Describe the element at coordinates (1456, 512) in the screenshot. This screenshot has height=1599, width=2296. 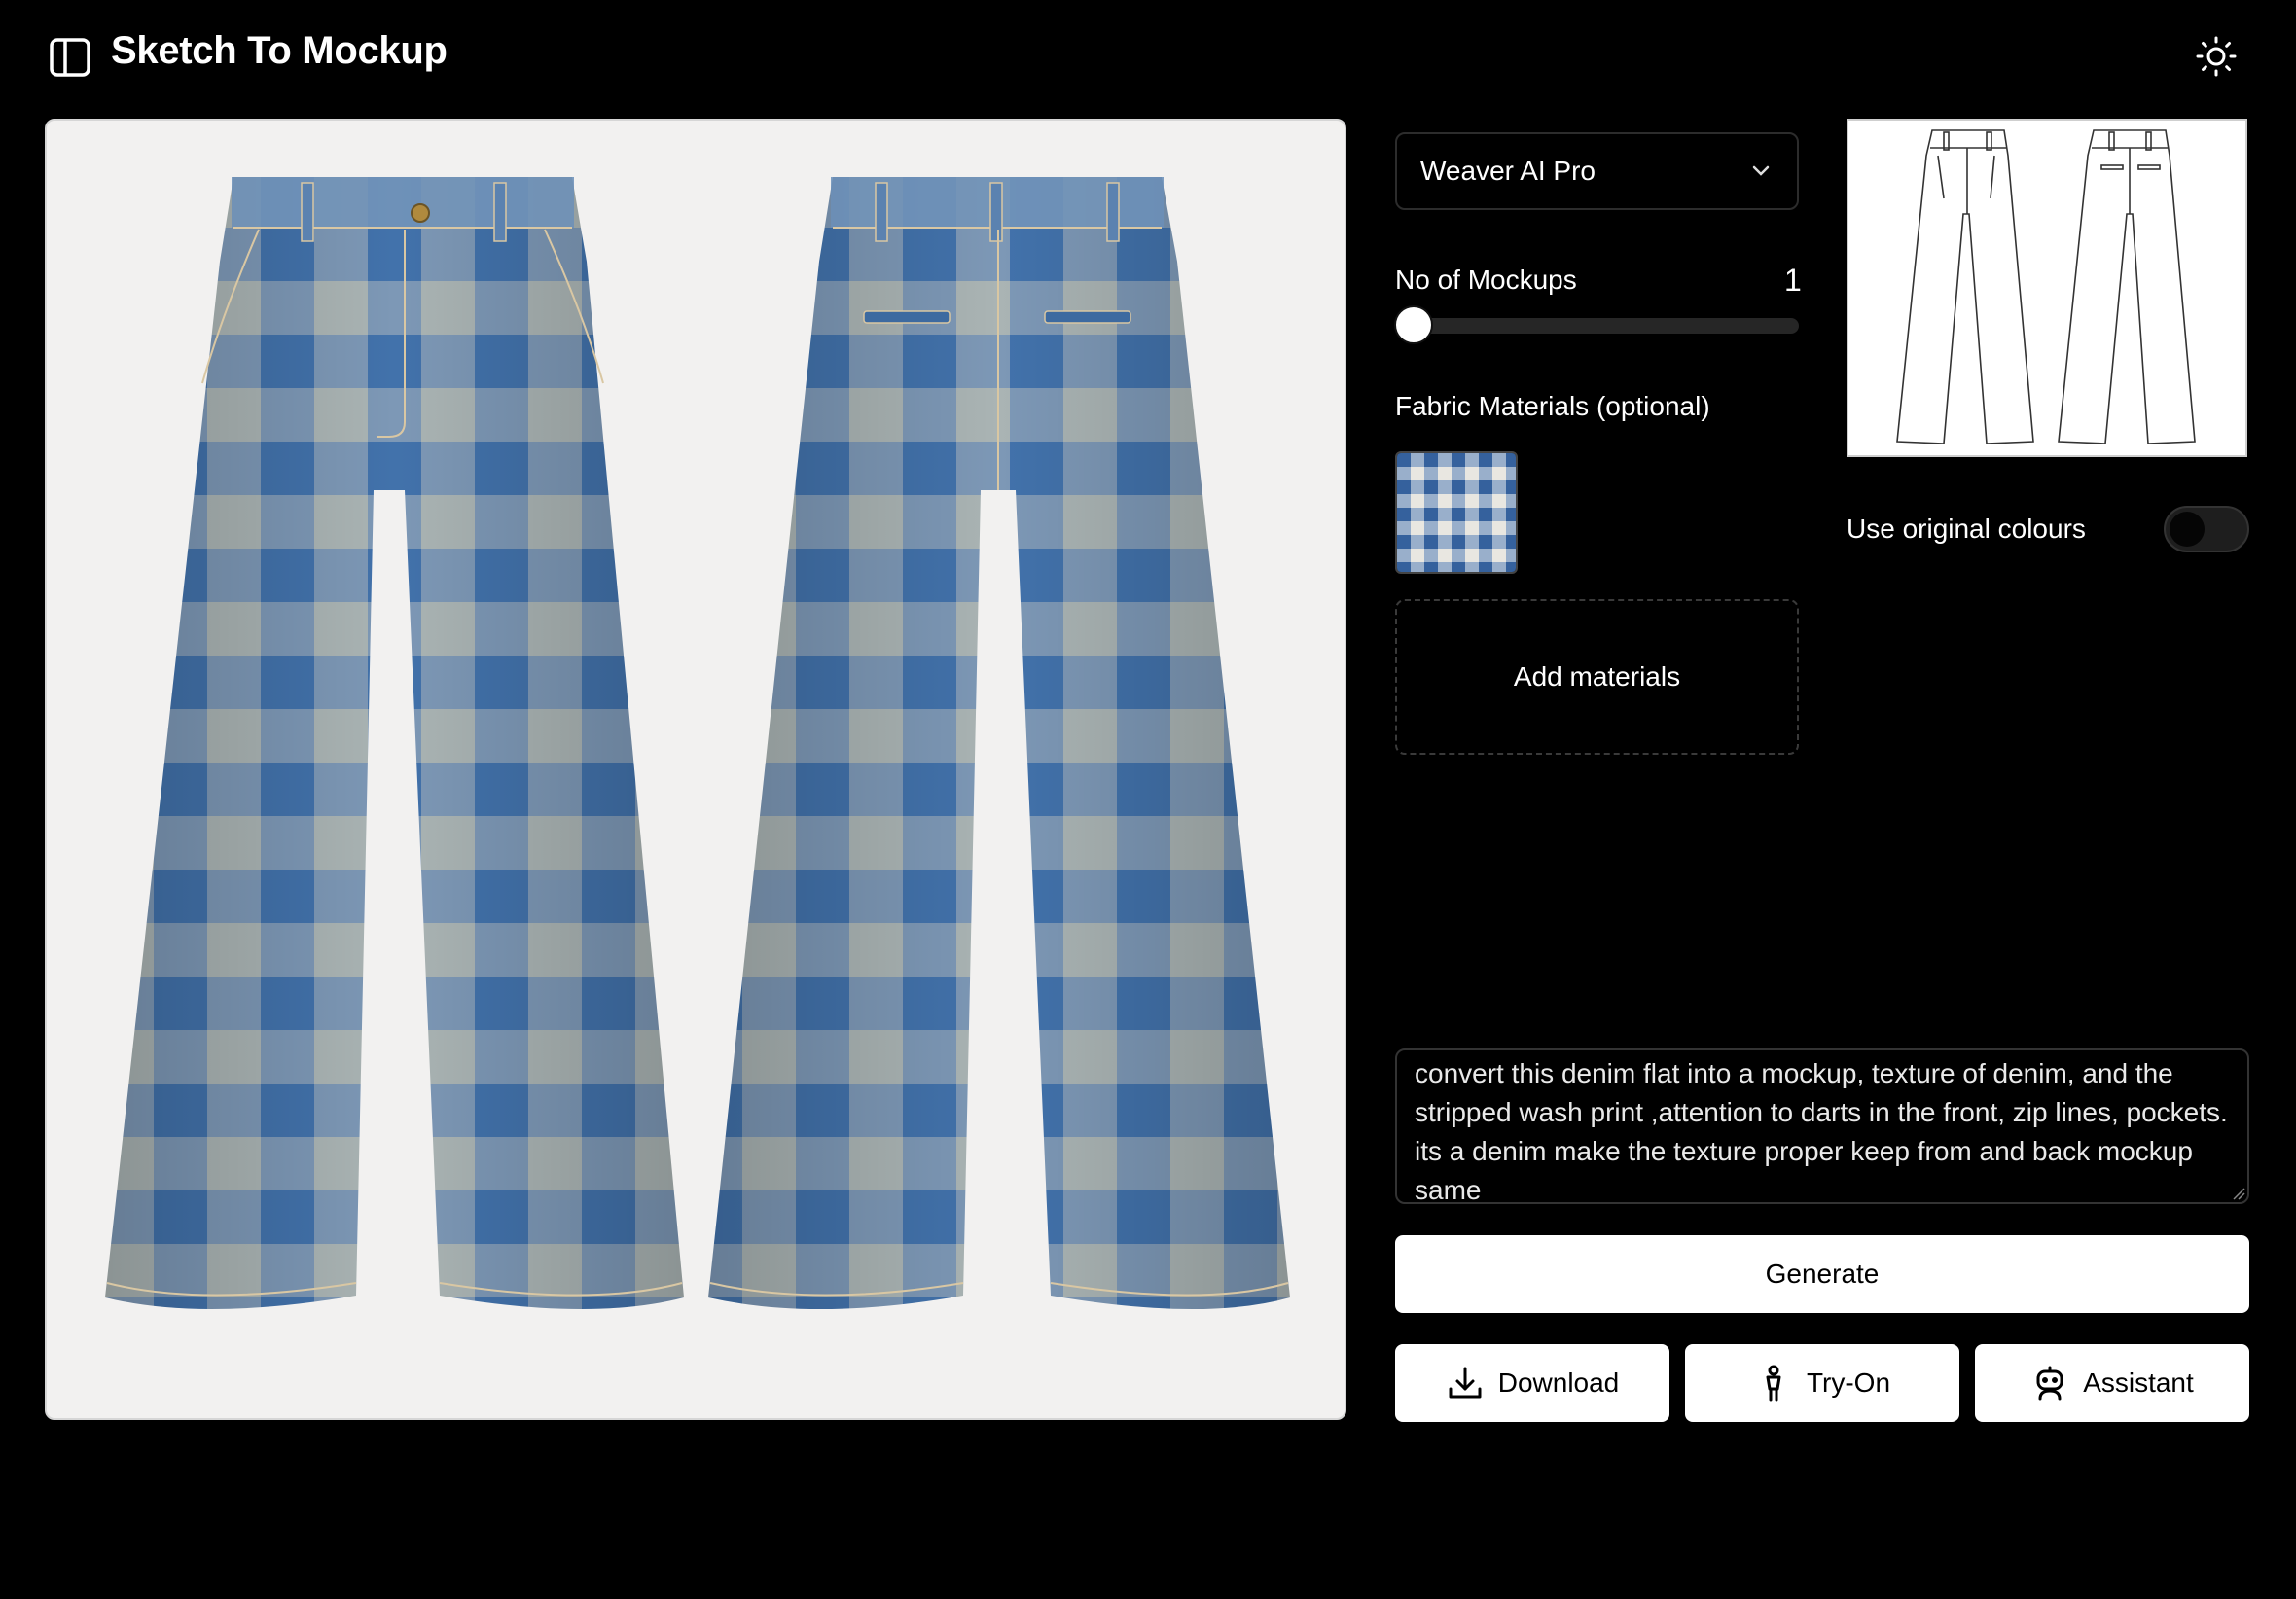
I see `fabric-swatch-gingham` at that location.